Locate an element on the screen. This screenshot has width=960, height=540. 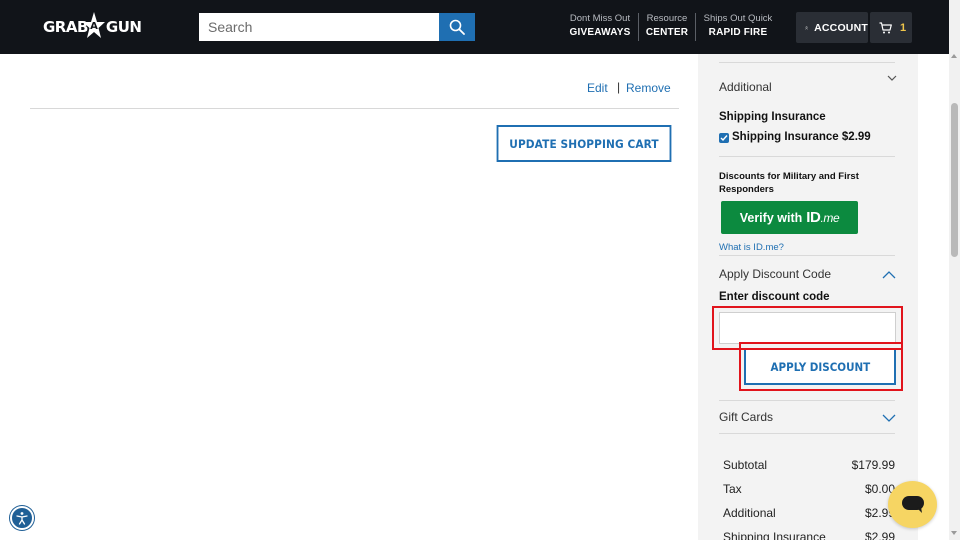
nav-resource-center: Resource CENTER is located at coordinates (667, 27).